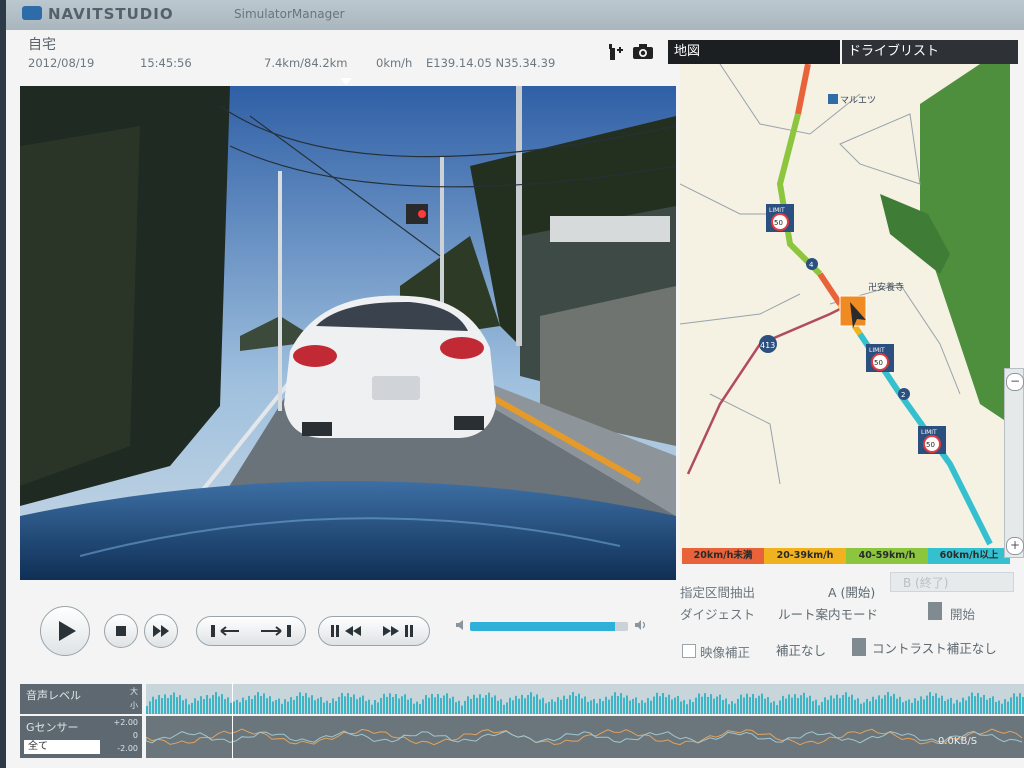  What do you see at coordinates (723, 556) in the screenshot?
I see `legend-slow: 20km/h未満` at bounding box center [723, 556].